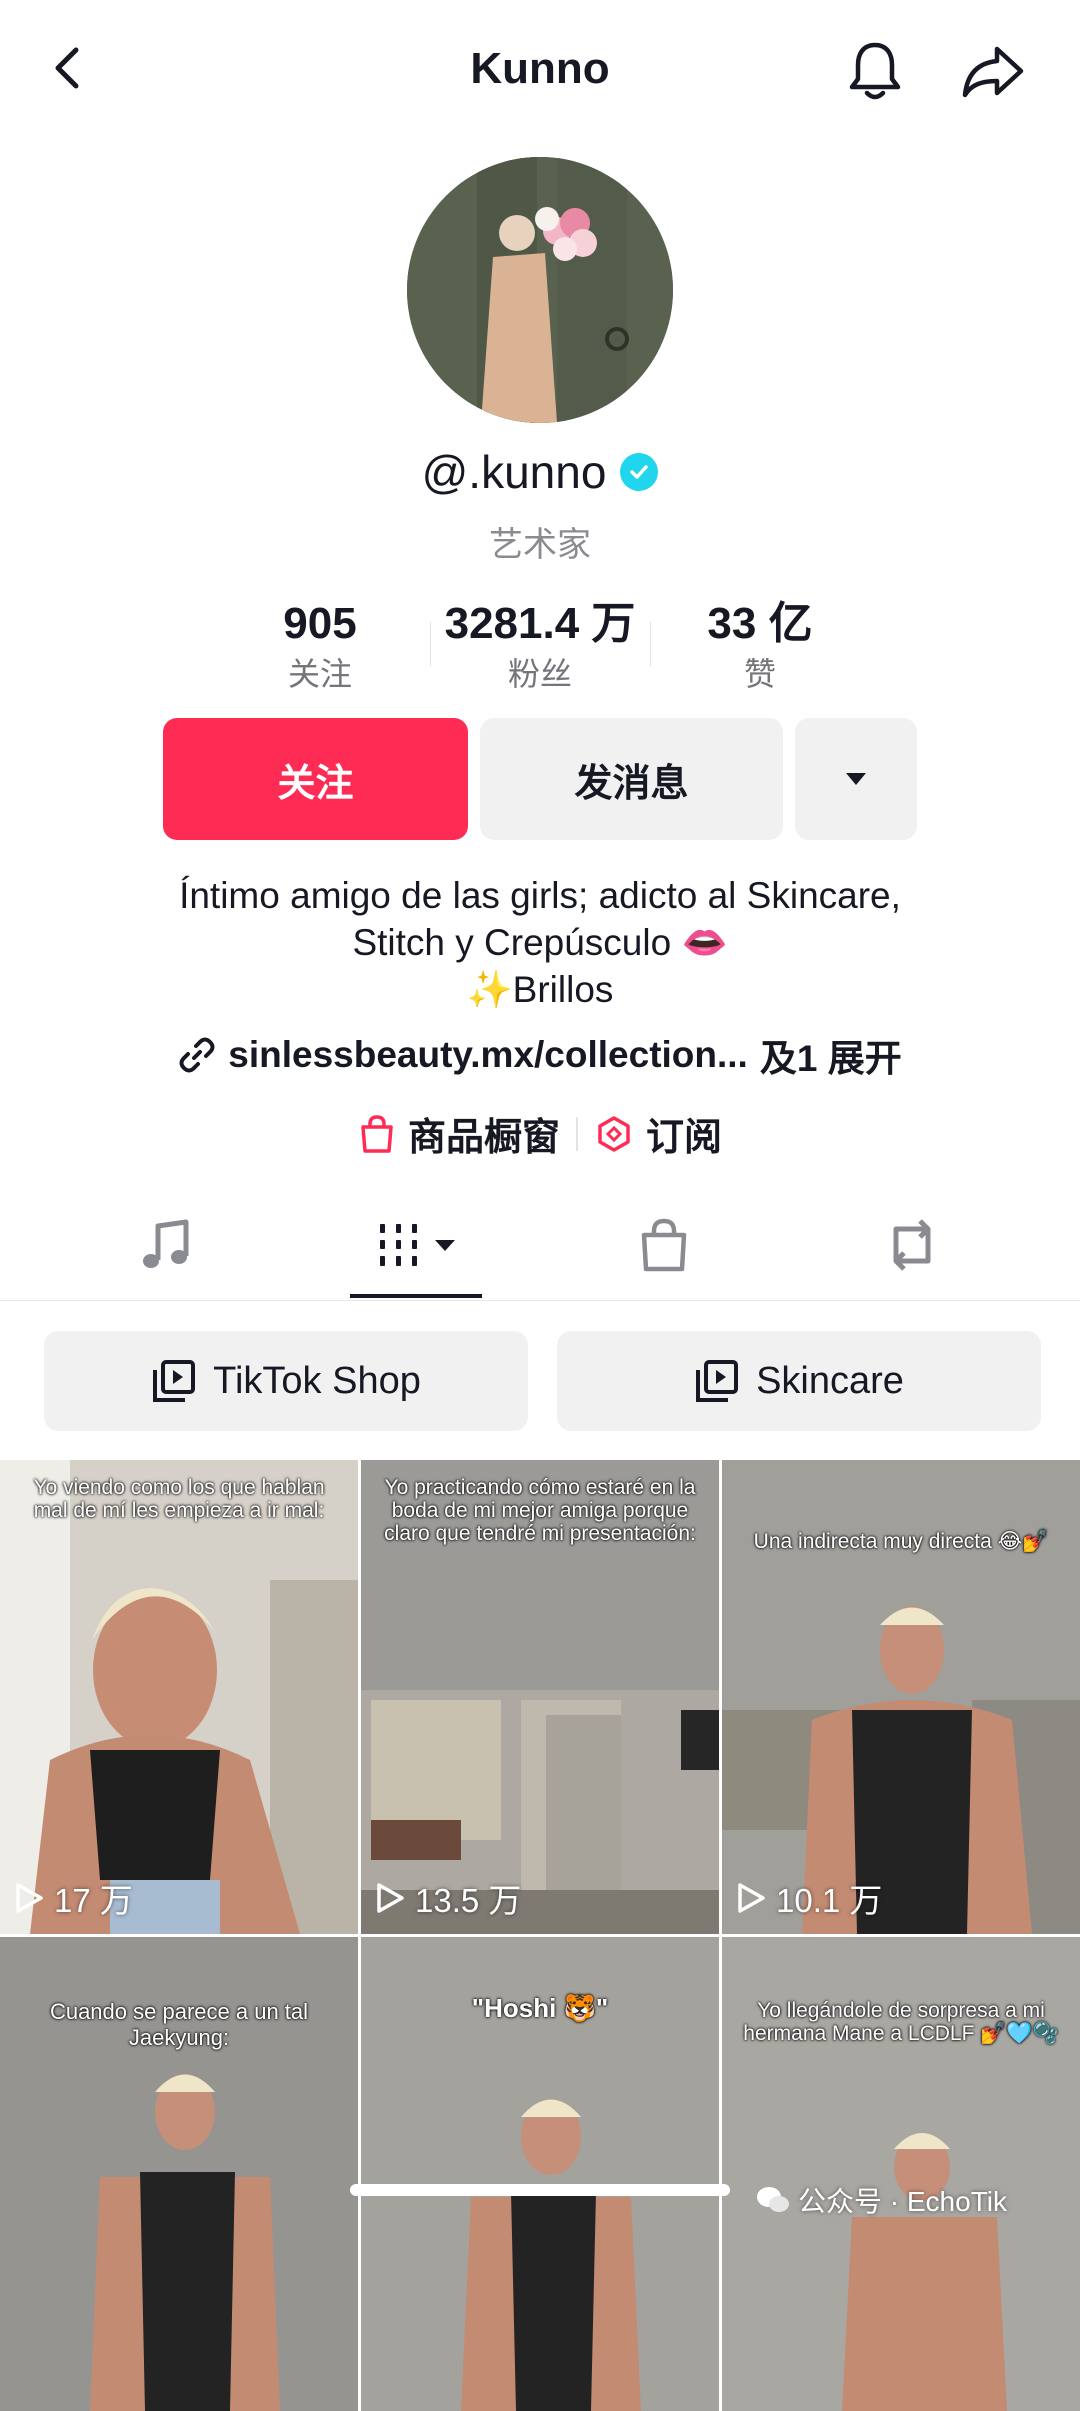 The width and height of the screenshot is (1080, 2411). Describe the element at coordinates (179, 2174) in the screenshot. I see `video-thumbnail: Cuando se parece a un tal Jaekyung:` at that location.